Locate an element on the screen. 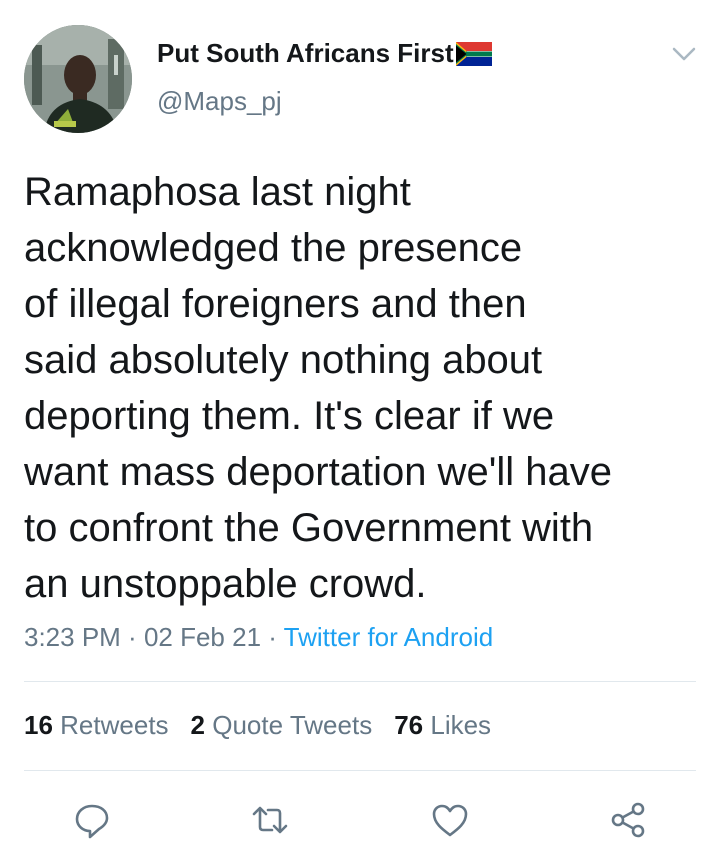 The height and width of the screenshot is (856, 720). likes-label: Likes is located at coordinates (461, 725).